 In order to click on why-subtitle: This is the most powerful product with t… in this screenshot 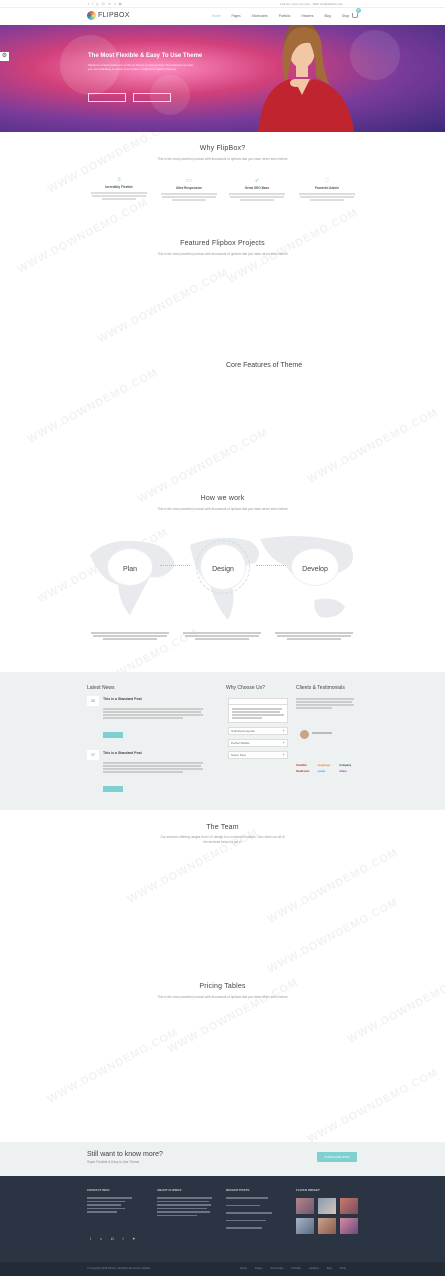, I will do `click(222, 159)`.